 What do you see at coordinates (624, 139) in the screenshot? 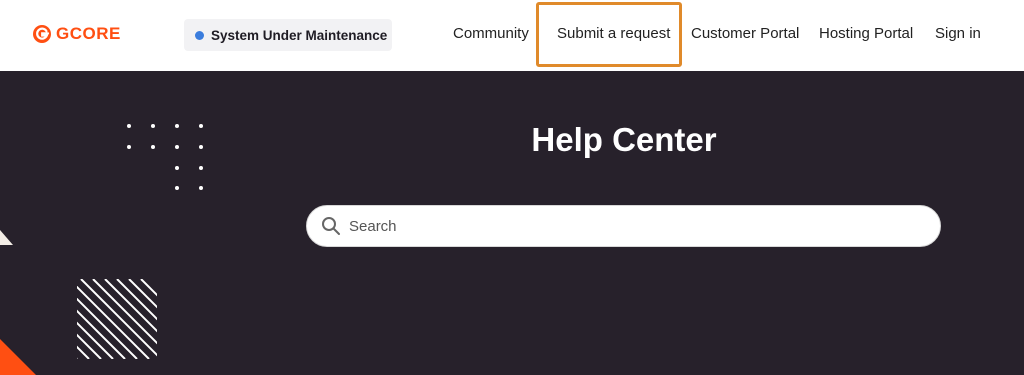
I see `page-title: Help Center` at bounding box center [624, 139].